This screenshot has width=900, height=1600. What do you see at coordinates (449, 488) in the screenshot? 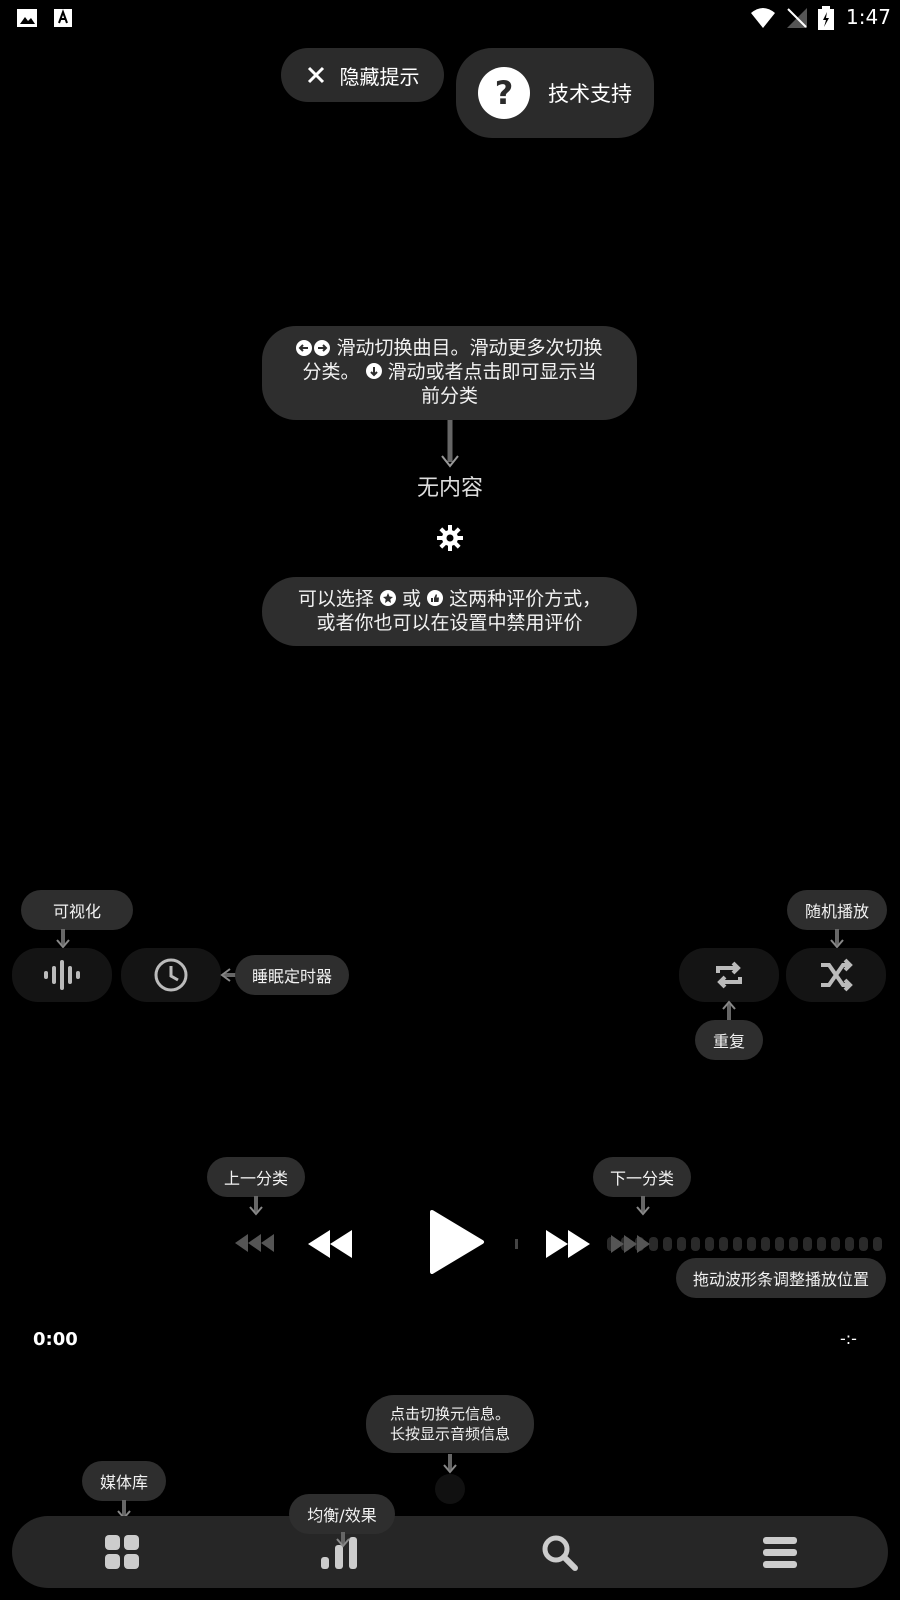
I see `no-content-text: 无内容` at bounding box center [449, 488].